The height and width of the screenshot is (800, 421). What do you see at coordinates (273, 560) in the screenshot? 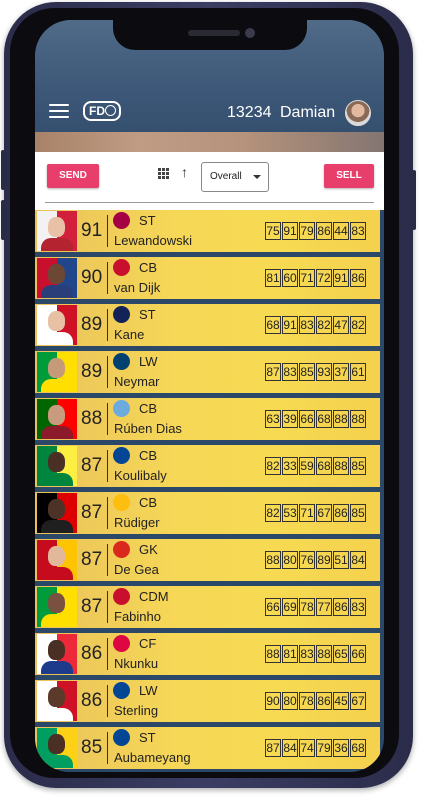
I see `stat-box: 88` at bounding box center [273, 560].